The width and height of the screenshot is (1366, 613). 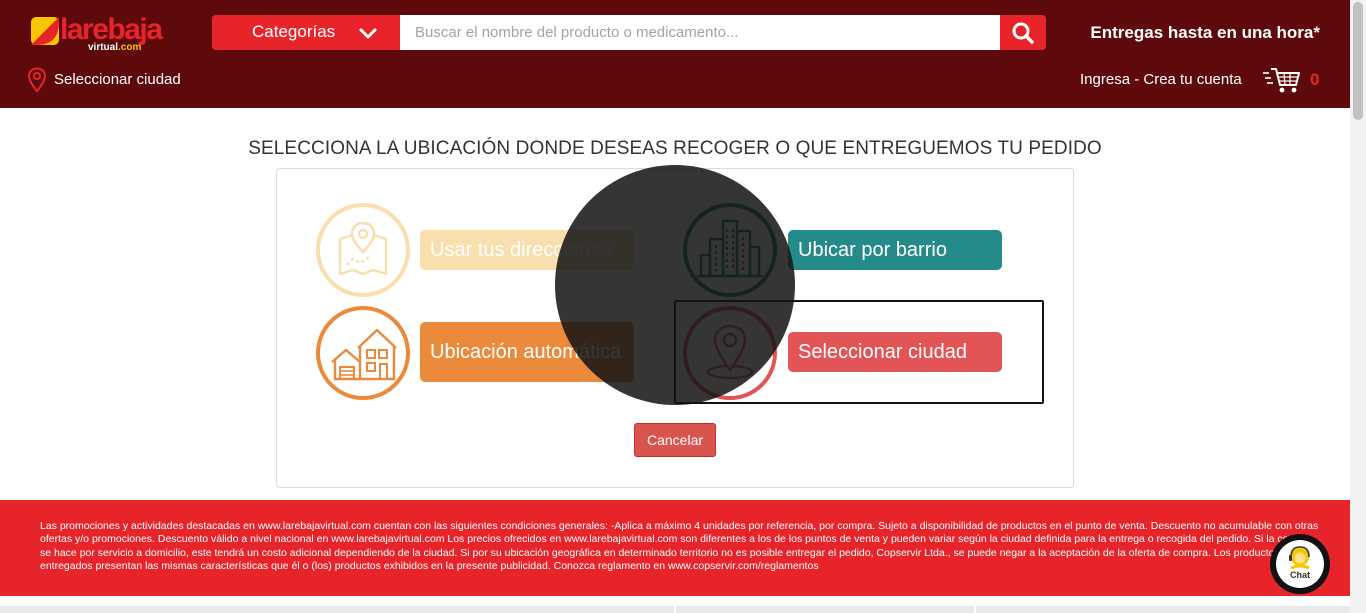 What do you see at coordinates (895, 250) in the screenshot?
I see `locate-by-neighborhood-button: Ubicar por barrio` at bounding box center [895, 250].